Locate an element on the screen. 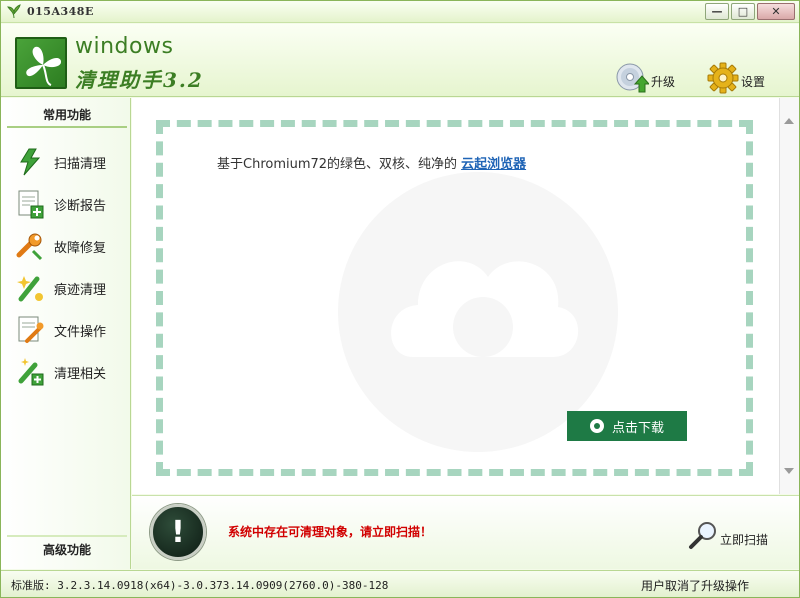  sidebar: 常用功能 扫描清理 诊断报告 故障修复 痕迹清理 文件操作 清理相关 高级功能 is located at coordinates (66, 333).